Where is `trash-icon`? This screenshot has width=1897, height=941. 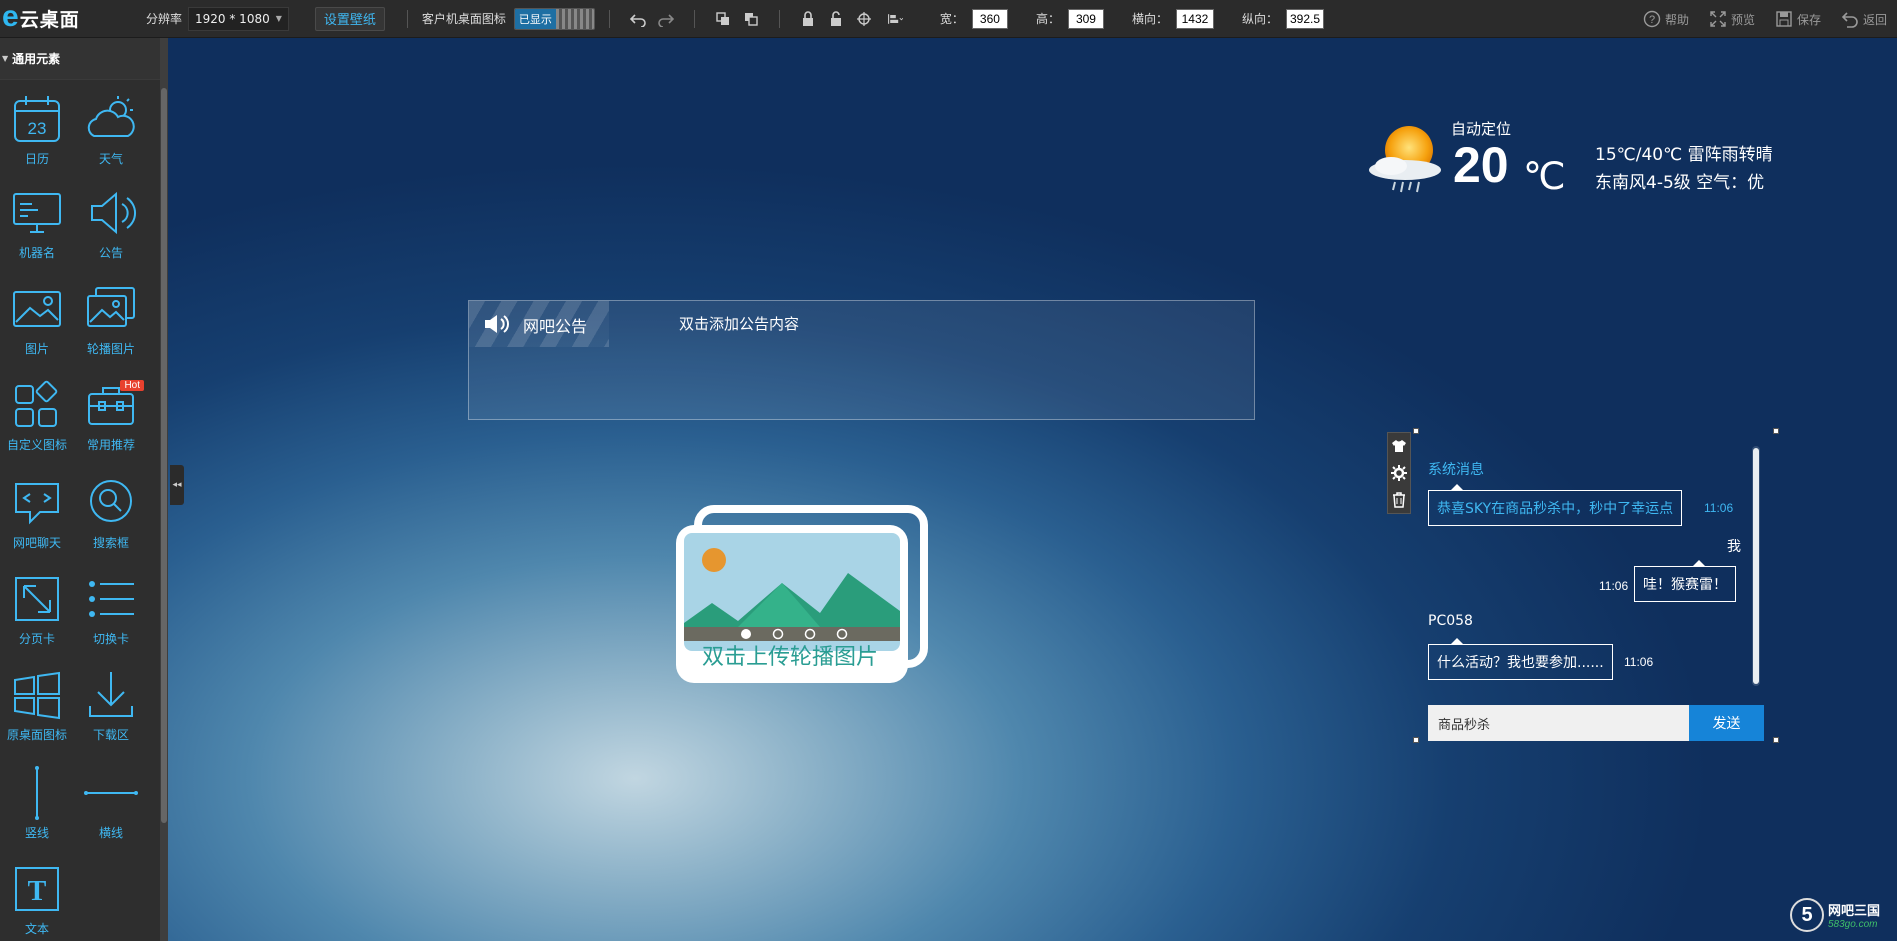 trash-icon is located at coordinates (1399, 499).